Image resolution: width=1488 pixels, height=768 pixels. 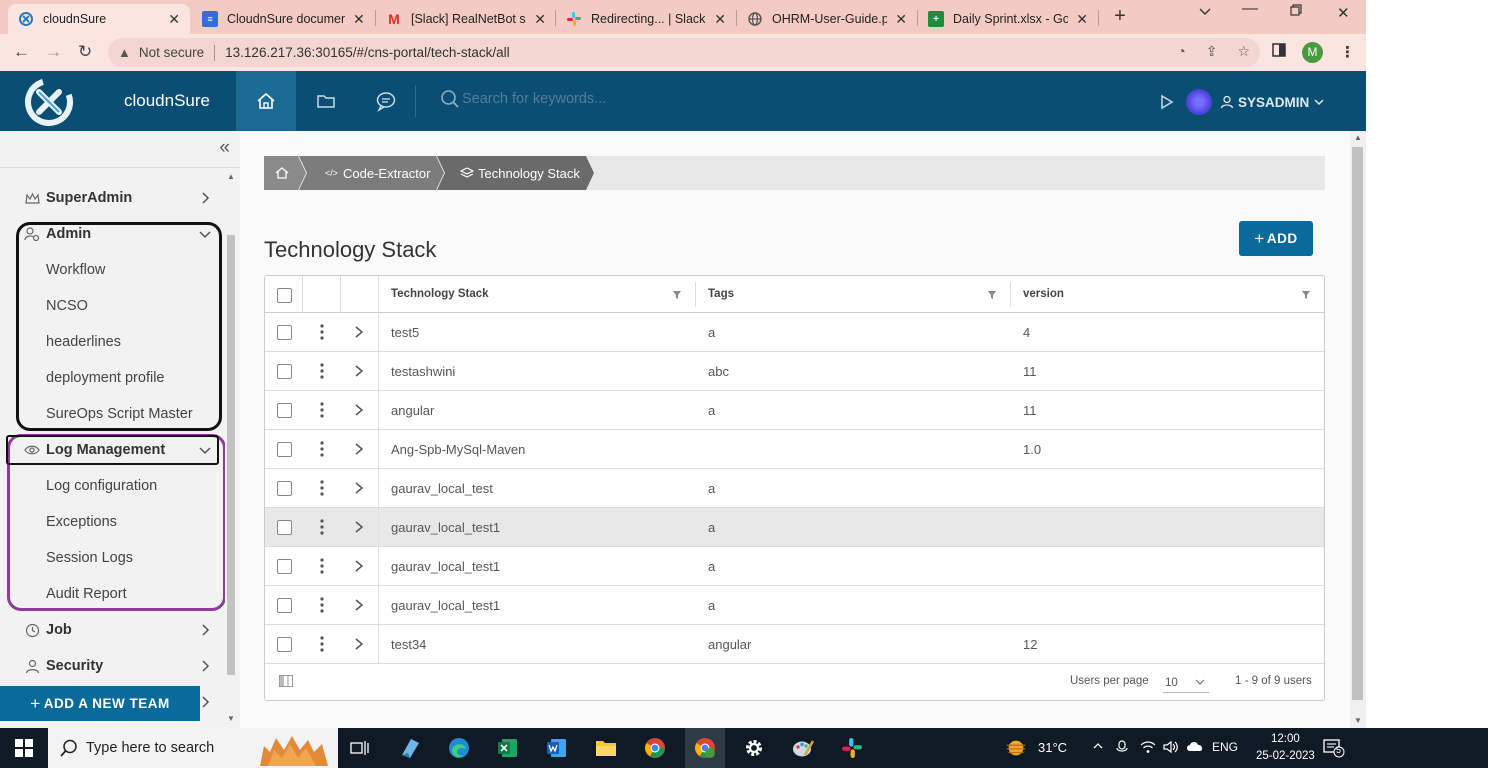 I want to click on chrome-browser-icon, so click(x=655, y=748).